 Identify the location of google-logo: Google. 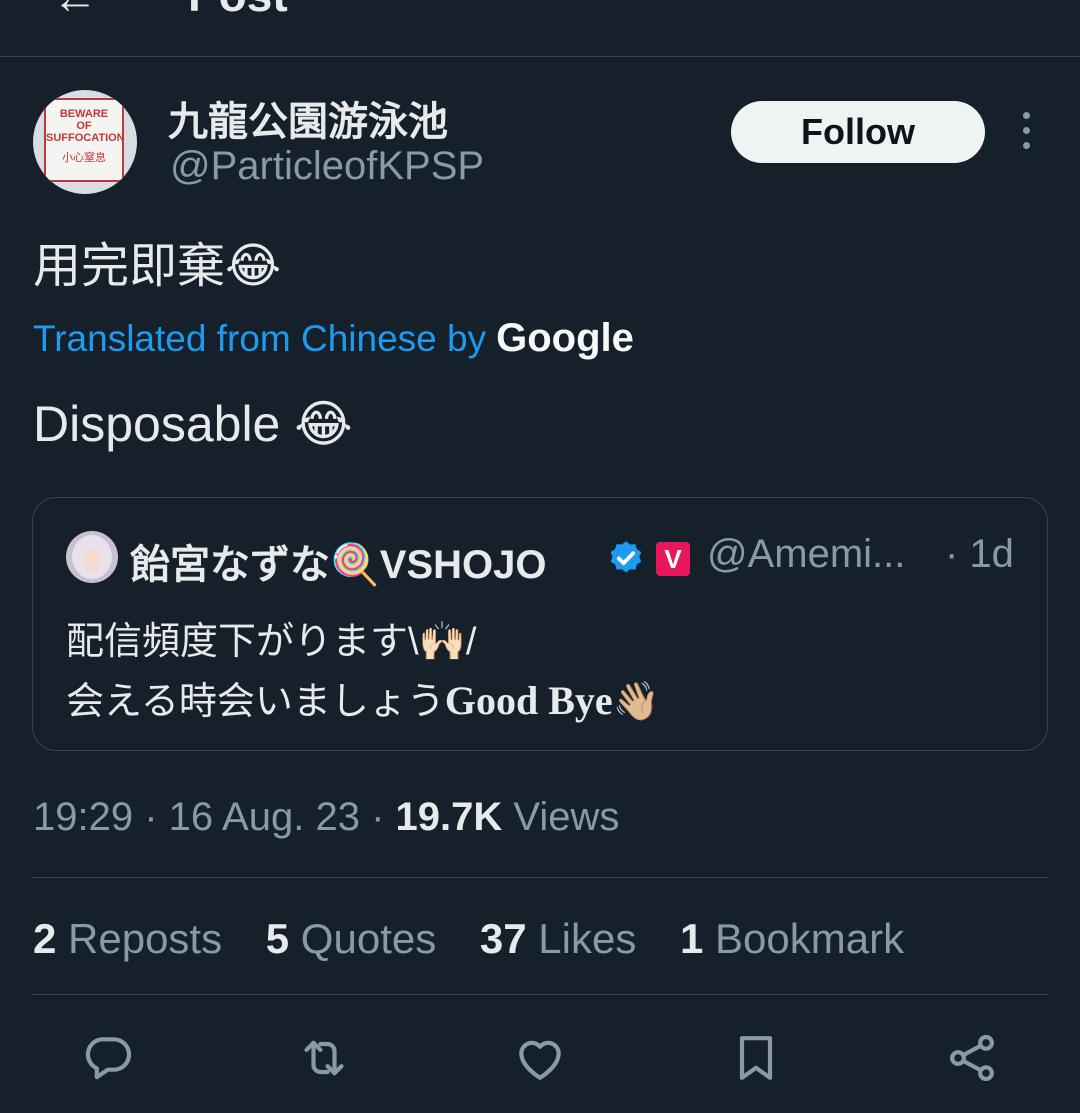
(565, 338).